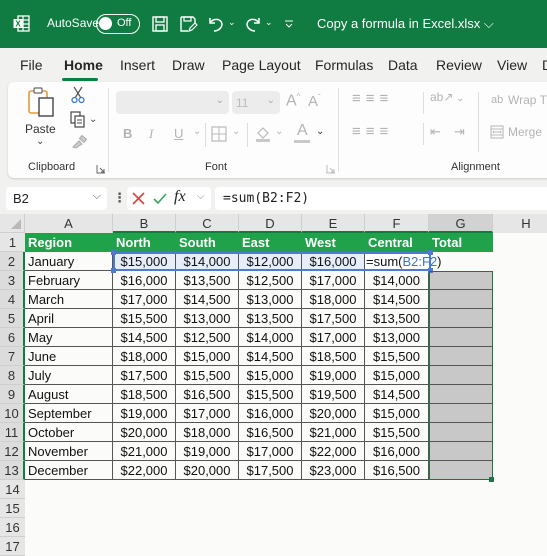 The image size is (547, 556). What do you see at coordinates (381, 198) in the screenshot?
I see `formula-input: =sum(B2:F2)` at bounding box center [381, 198].